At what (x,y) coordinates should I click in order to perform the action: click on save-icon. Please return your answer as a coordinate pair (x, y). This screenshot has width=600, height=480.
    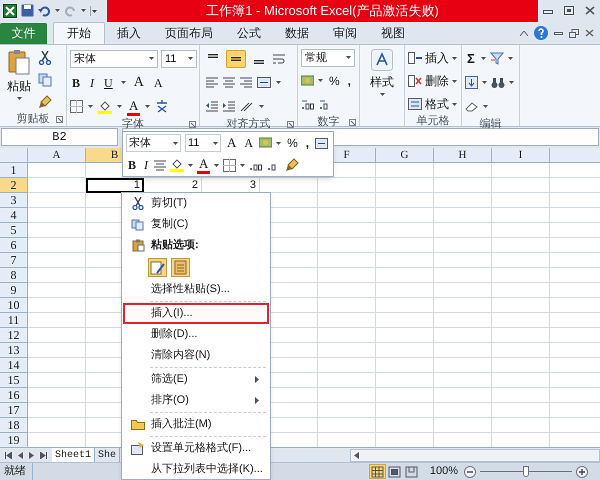
    Looking at the image, I should click on (27, 11).